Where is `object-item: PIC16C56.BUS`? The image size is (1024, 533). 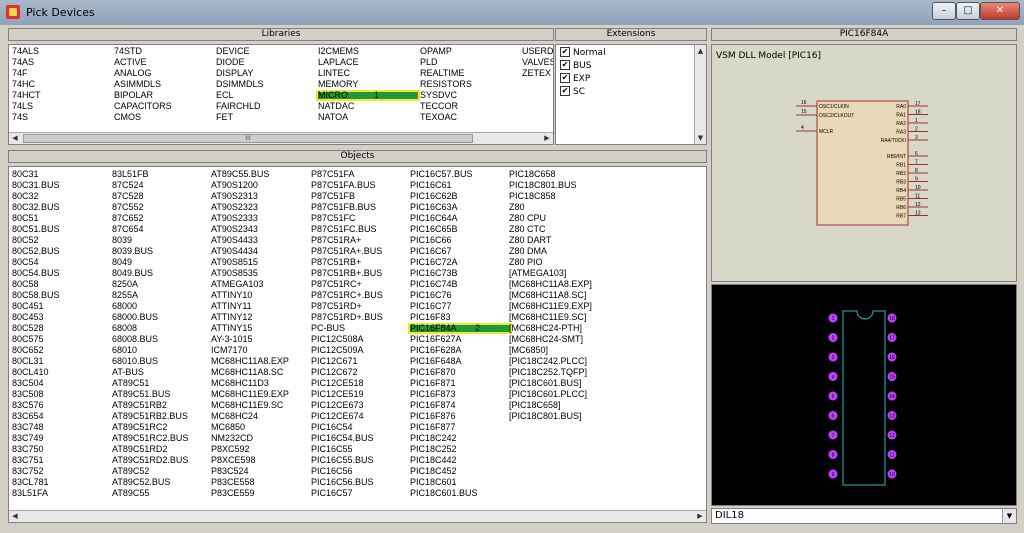 object-item: PIC16C56.BUS is located at coordinates (347, 482).